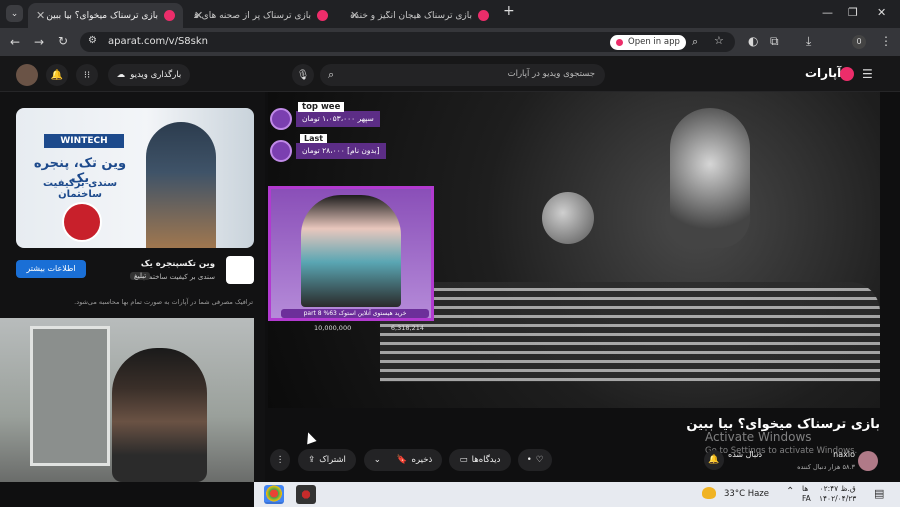 Image resolution: width=900 pixels, height=507 pixels. What do you see at coordinates (886, 41) in the screenshot?
I see `menu-dots-icon: ⋮` at bounding box center [886, 41].